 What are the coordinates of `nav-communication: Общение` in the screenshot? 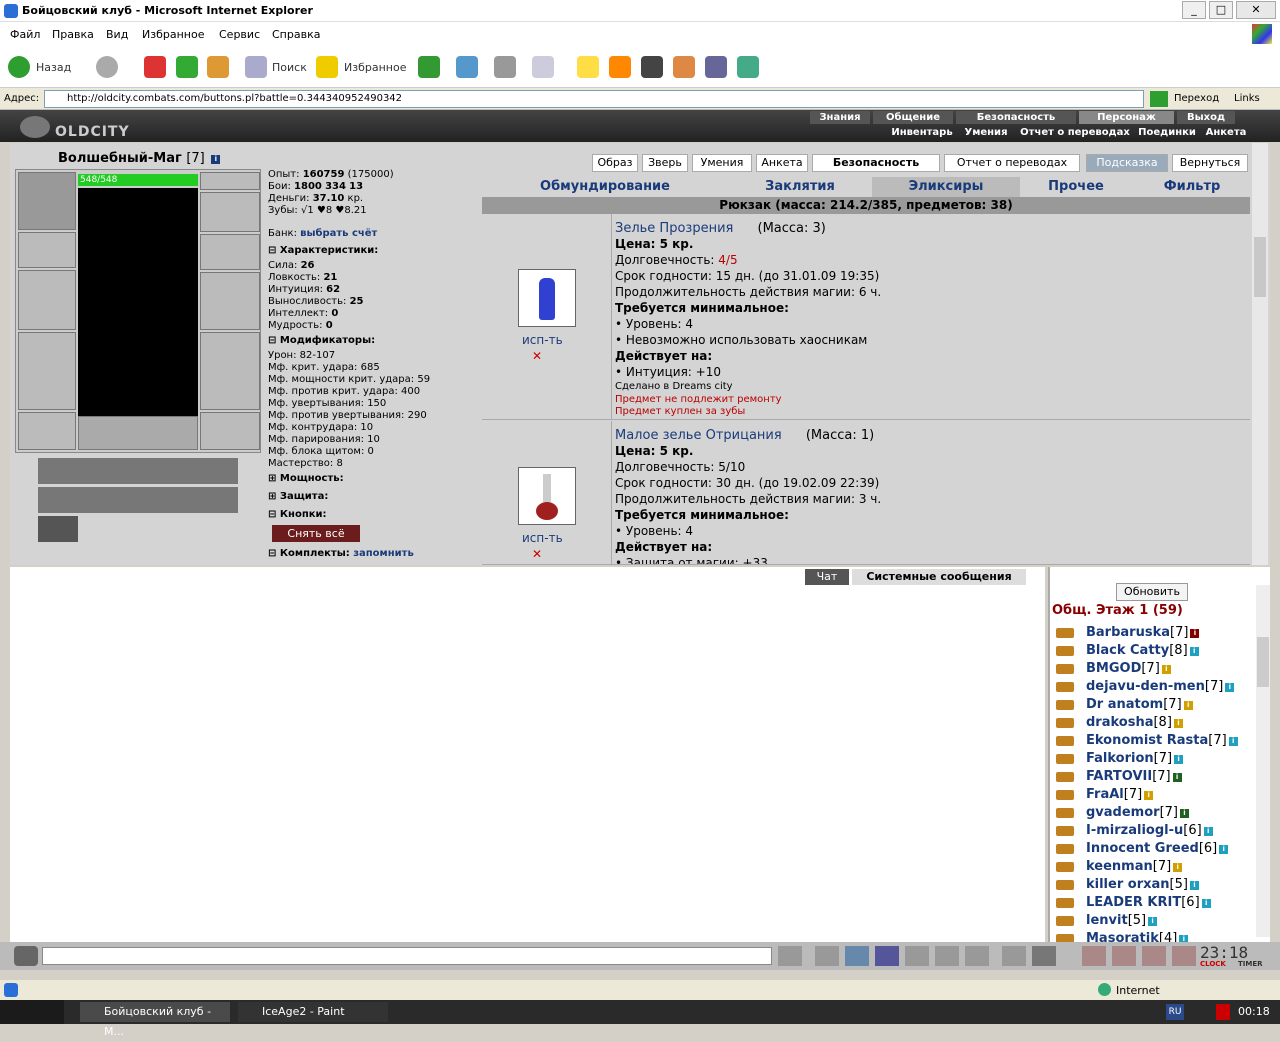 It's located at (913, 117).